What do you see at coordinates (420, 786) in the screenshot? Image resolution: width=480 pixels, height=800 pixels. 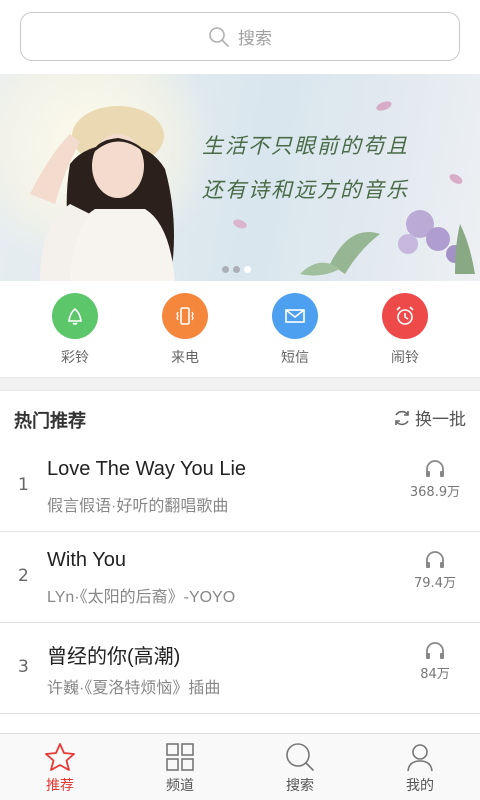 I see `nav-label: 我的` at bounding box center [420, 786].